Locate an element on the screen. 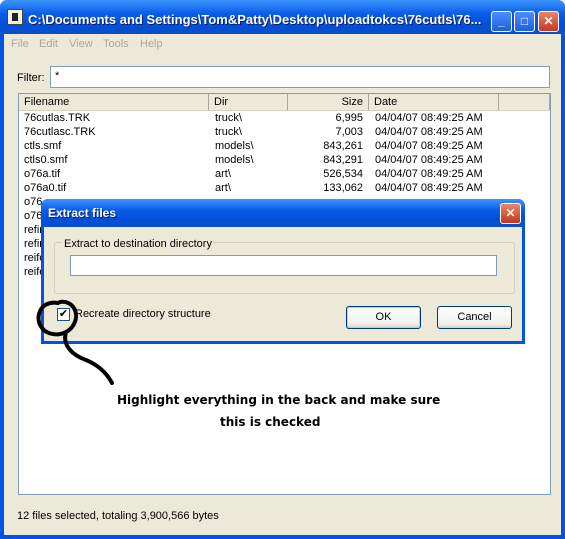 The height and width of the screenshot is (539, 565). list-header: Filename Dir Size Date is located at coordinates (284, 102).